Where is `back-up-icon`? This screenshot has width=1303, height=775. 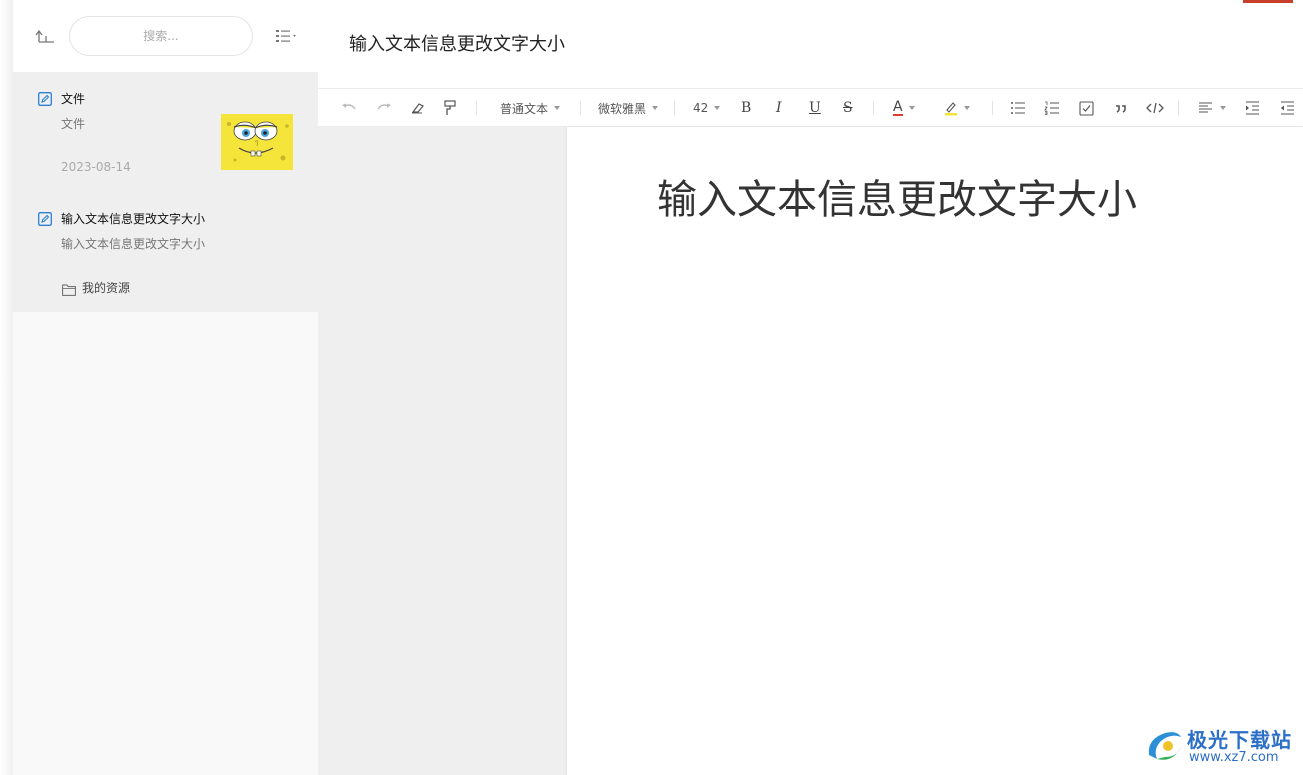
back-up-icon is located at coordinates (46, 36).